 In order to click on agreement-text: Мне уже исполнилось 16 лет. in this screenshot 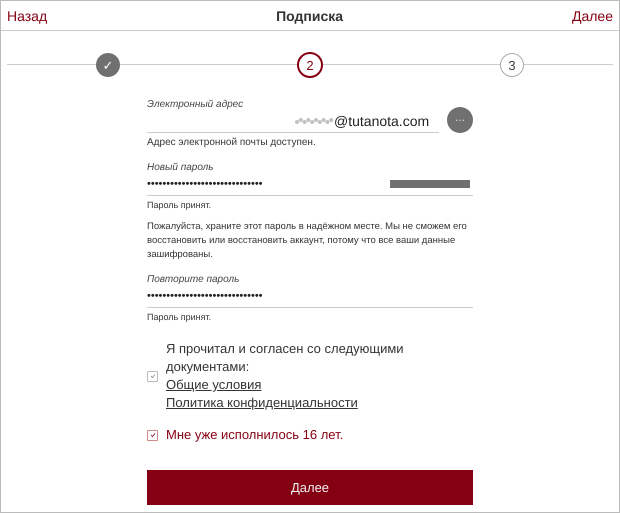, I will do `click(255, 435)`.